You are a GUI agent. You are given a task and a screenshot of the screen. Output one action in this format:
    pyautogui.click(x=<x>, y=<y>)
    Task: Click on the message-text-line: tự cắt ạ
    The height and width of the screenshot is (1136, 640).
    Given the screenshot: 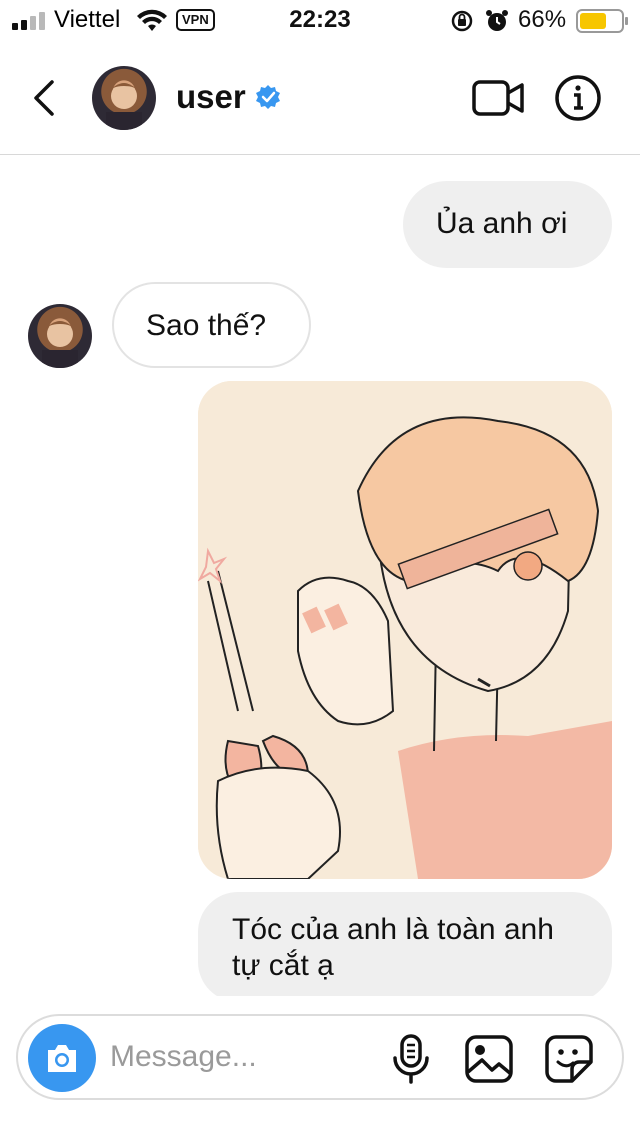 What is the action you would take?
    pyautogui.click(x=283, y=965)
    